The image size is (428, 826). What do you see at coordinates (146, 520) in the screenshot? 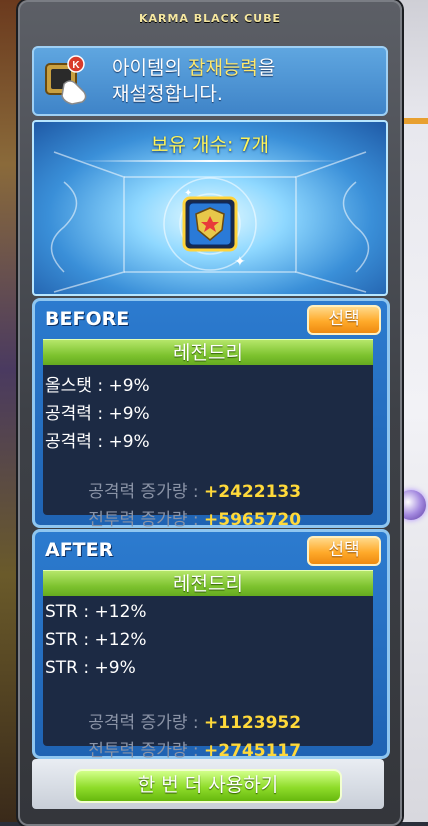
I see `before-power-increase-label: 전투력 증가량 :` at bounding box center [146, 520].